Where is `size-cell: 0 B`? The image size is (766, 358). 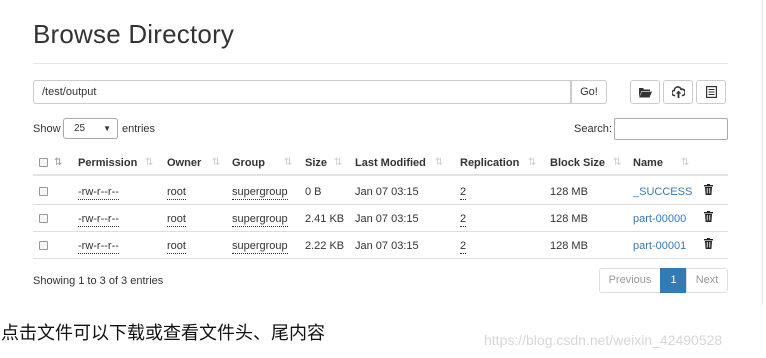 size-cell: 0 B is located at coordinates (313, 192).